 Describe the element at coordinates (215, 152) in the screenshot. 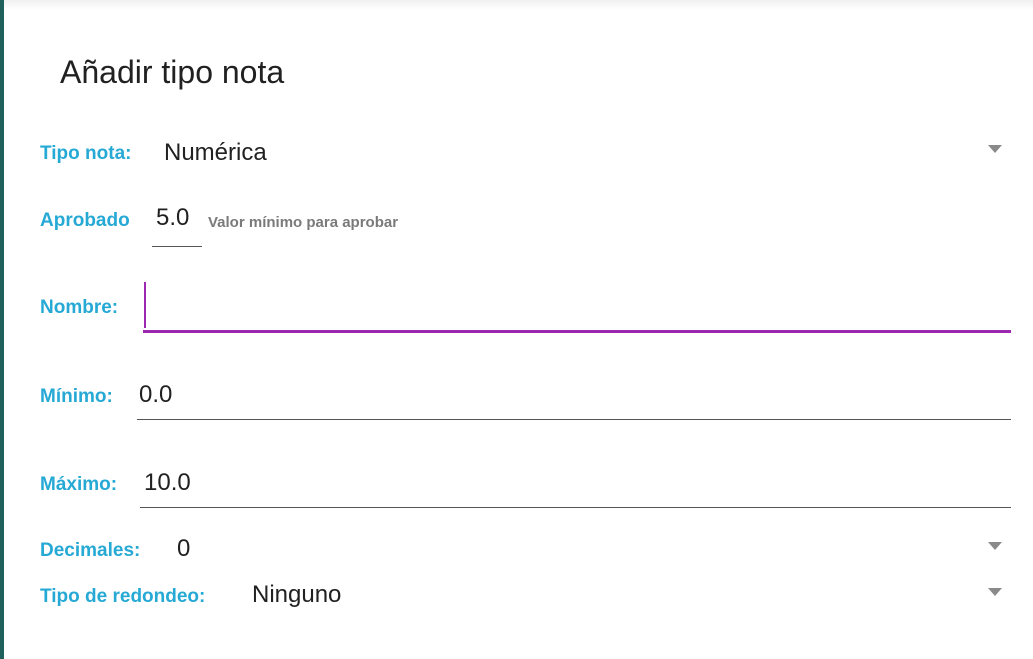

I see `tipo-nota-value: Numérica` at that location.